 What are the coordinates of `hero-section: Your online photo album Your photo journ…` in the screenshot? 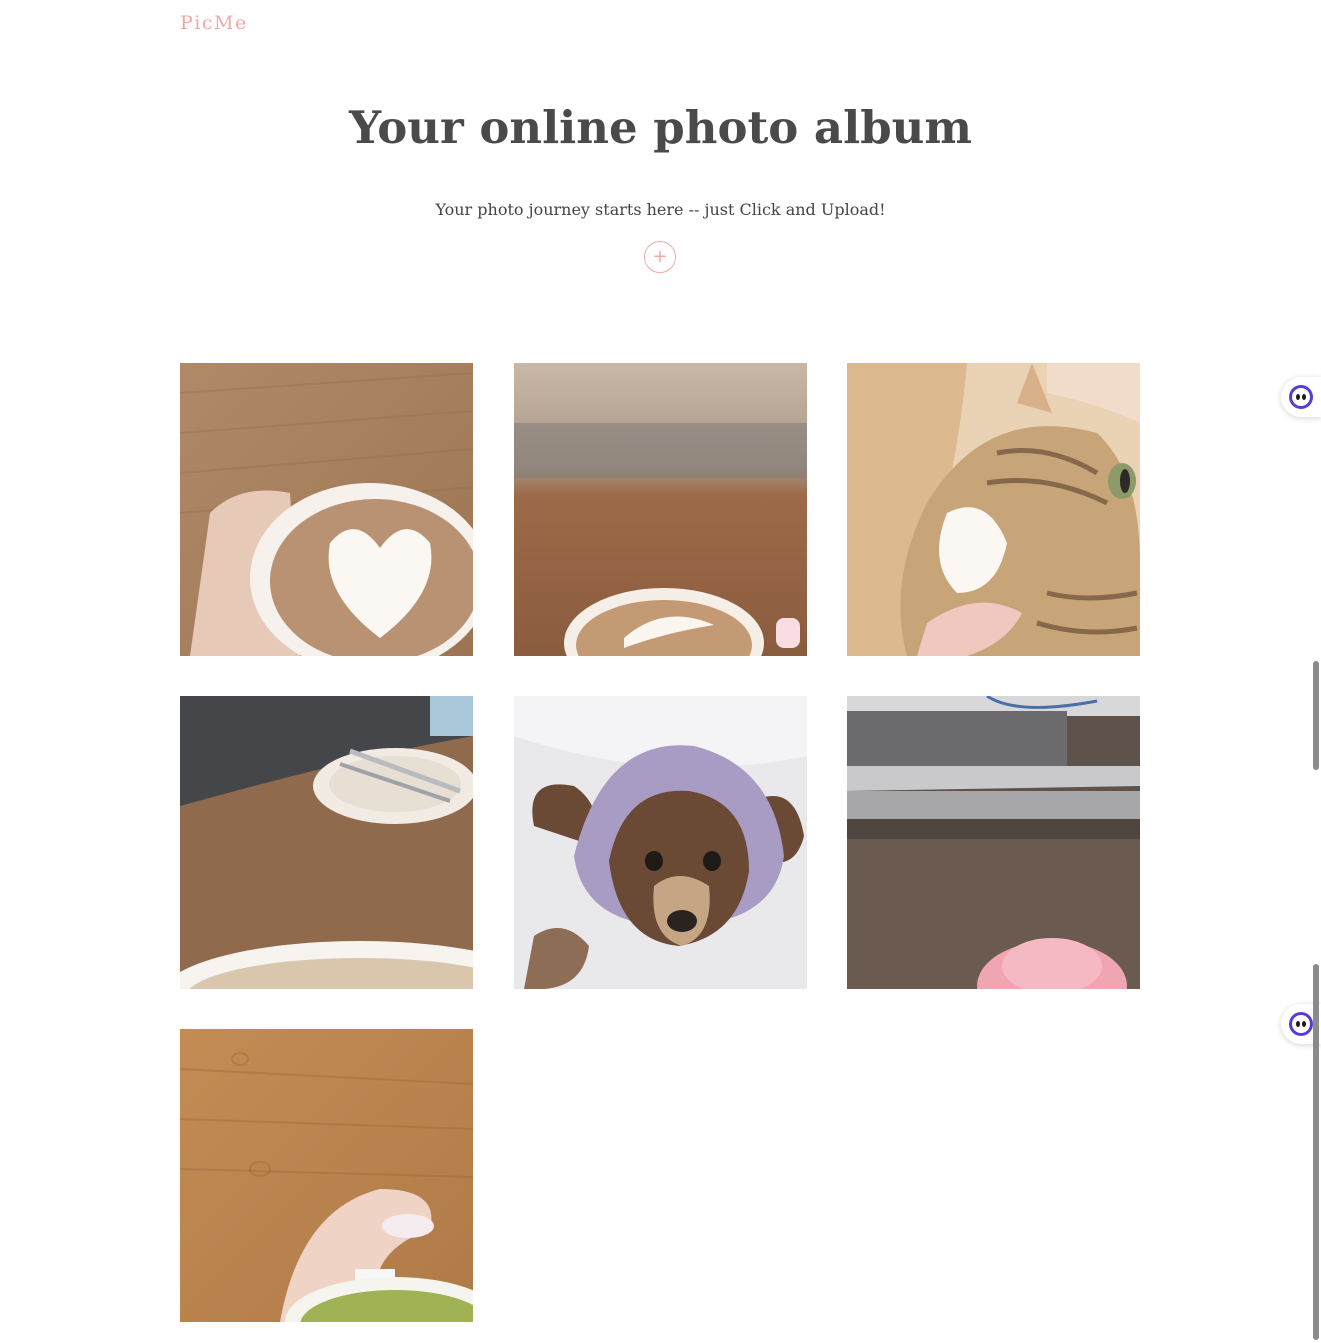 It's located at (660, 159).